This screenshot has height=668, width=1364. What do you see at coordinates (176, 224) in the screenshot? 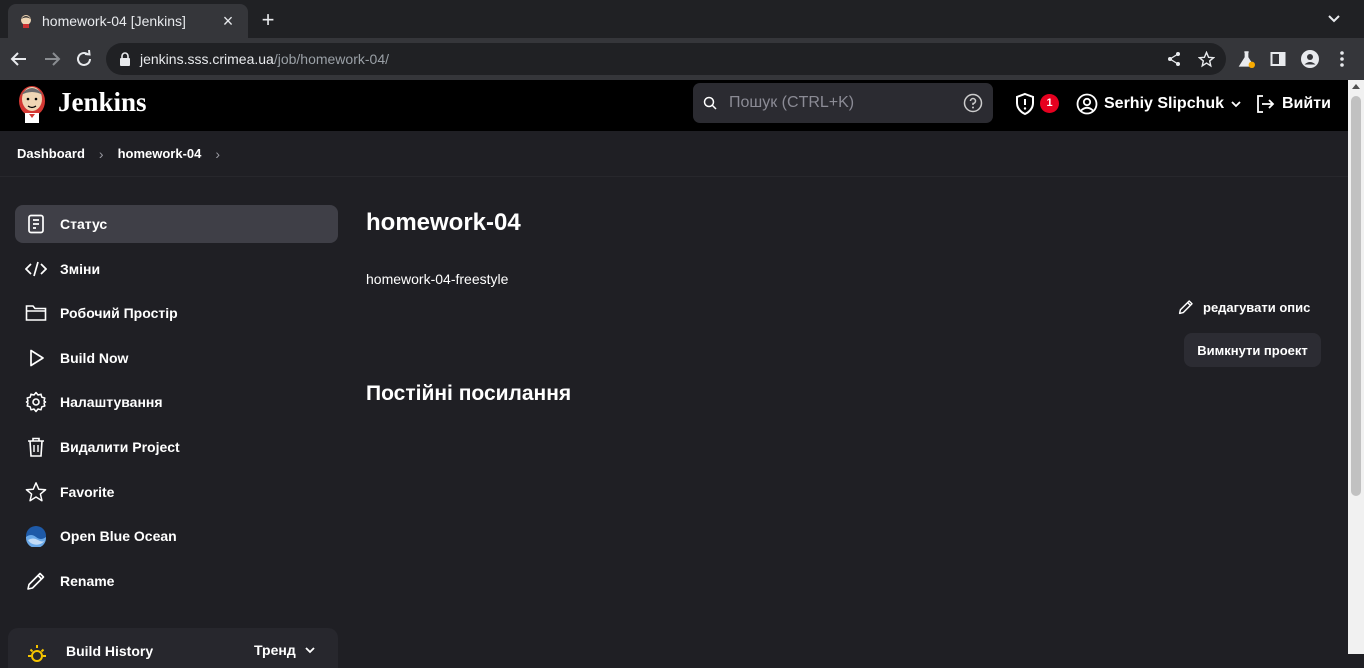
I see `sidebar-item-status: Статус` at bounding box center [176, 224].